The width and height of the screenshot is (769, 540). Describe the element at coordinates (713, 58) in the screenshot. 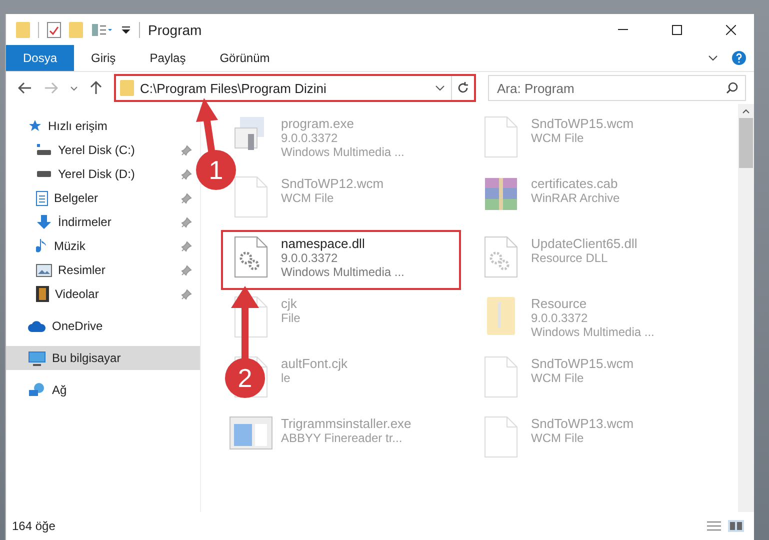

I see `expand-ribbon-icon` at that location.